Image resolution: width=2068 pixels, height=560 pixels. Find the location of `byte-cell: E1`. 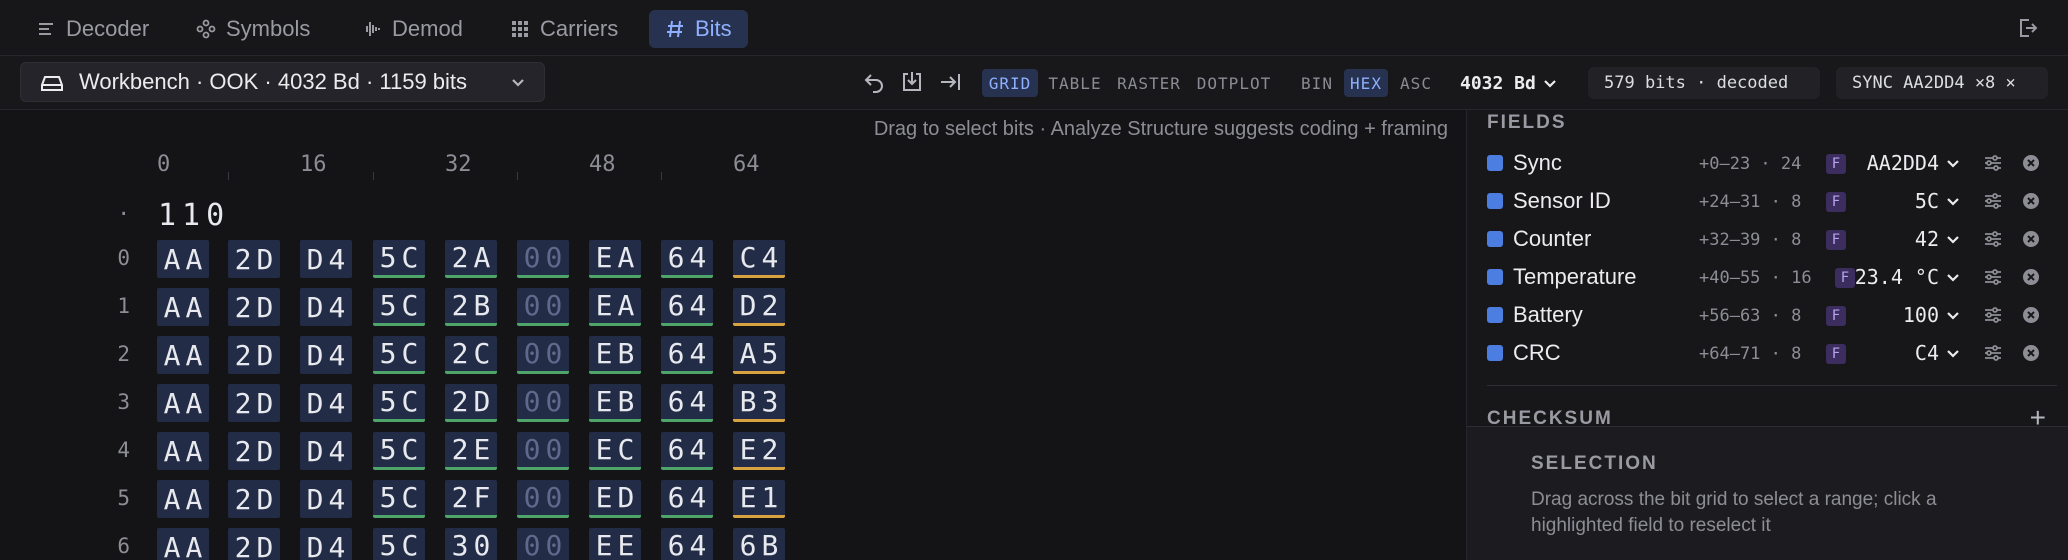

byte-cell: E1 is located at coordinates (759, 499).